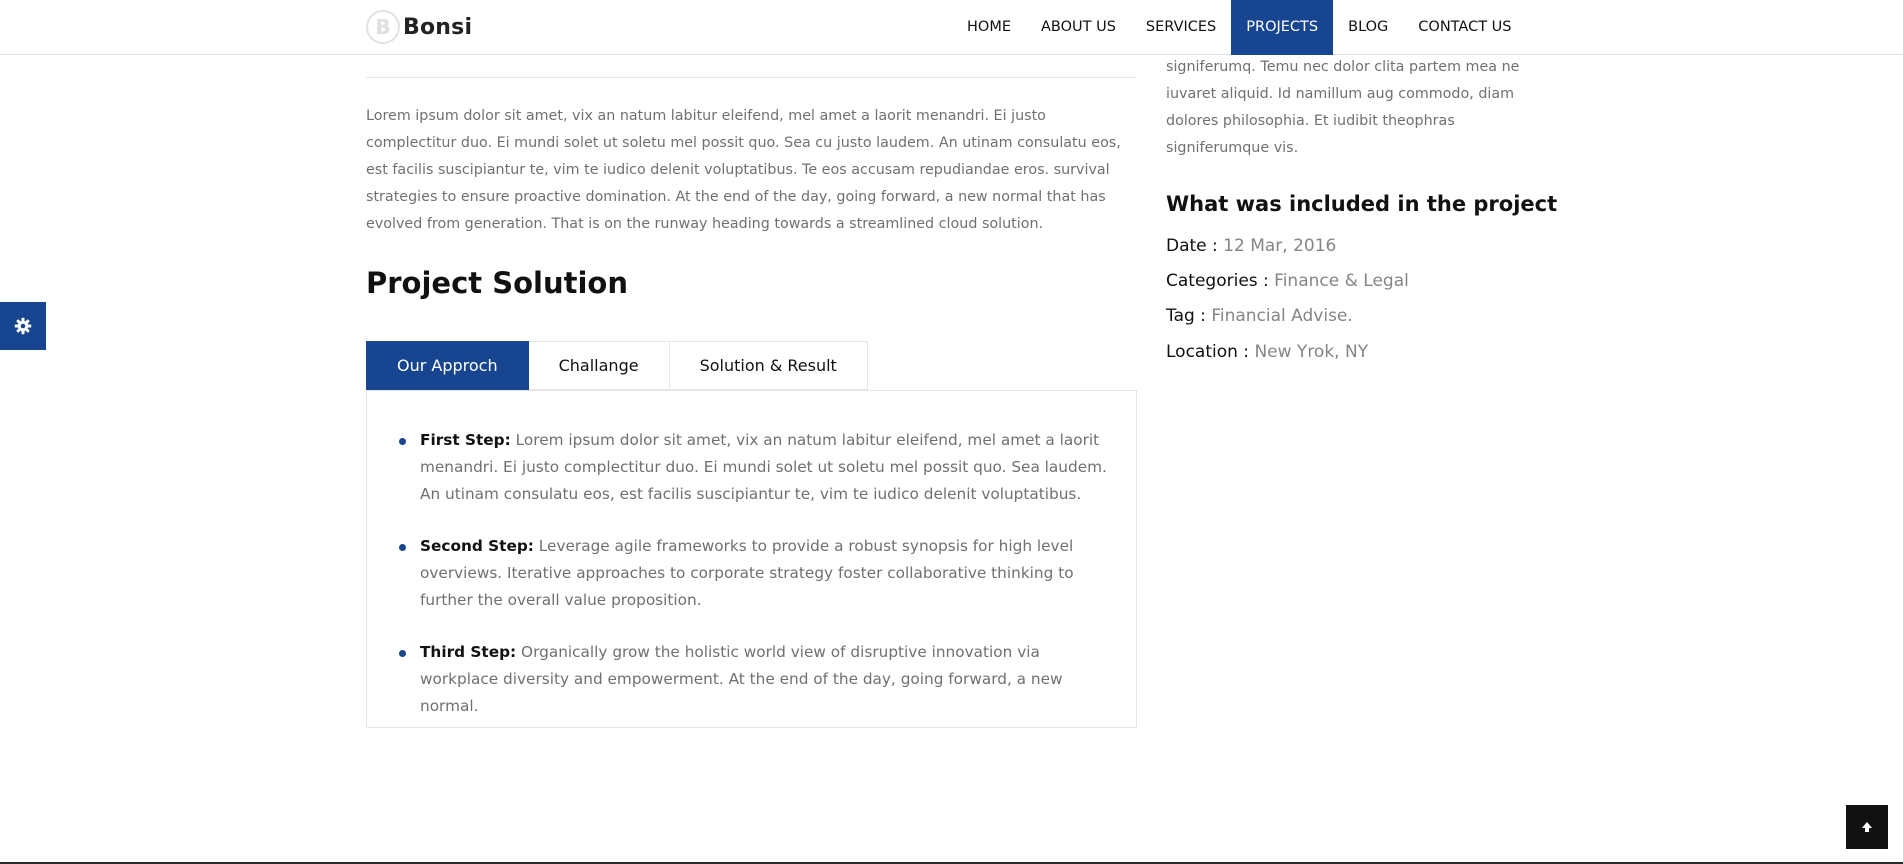  Describe the element at coordinates (1181, 27) in the screenshot. I see `nav-services: SERVICES` at that location.